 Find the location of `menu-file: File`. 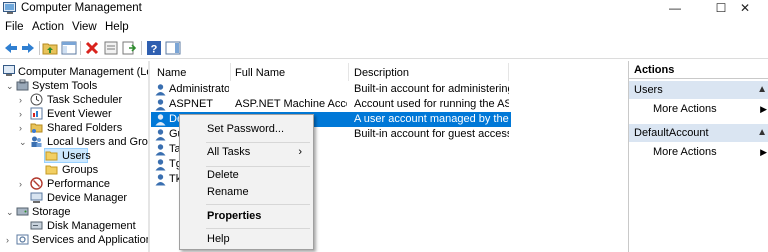

menu-file: File is located at coordinates (14, 27).